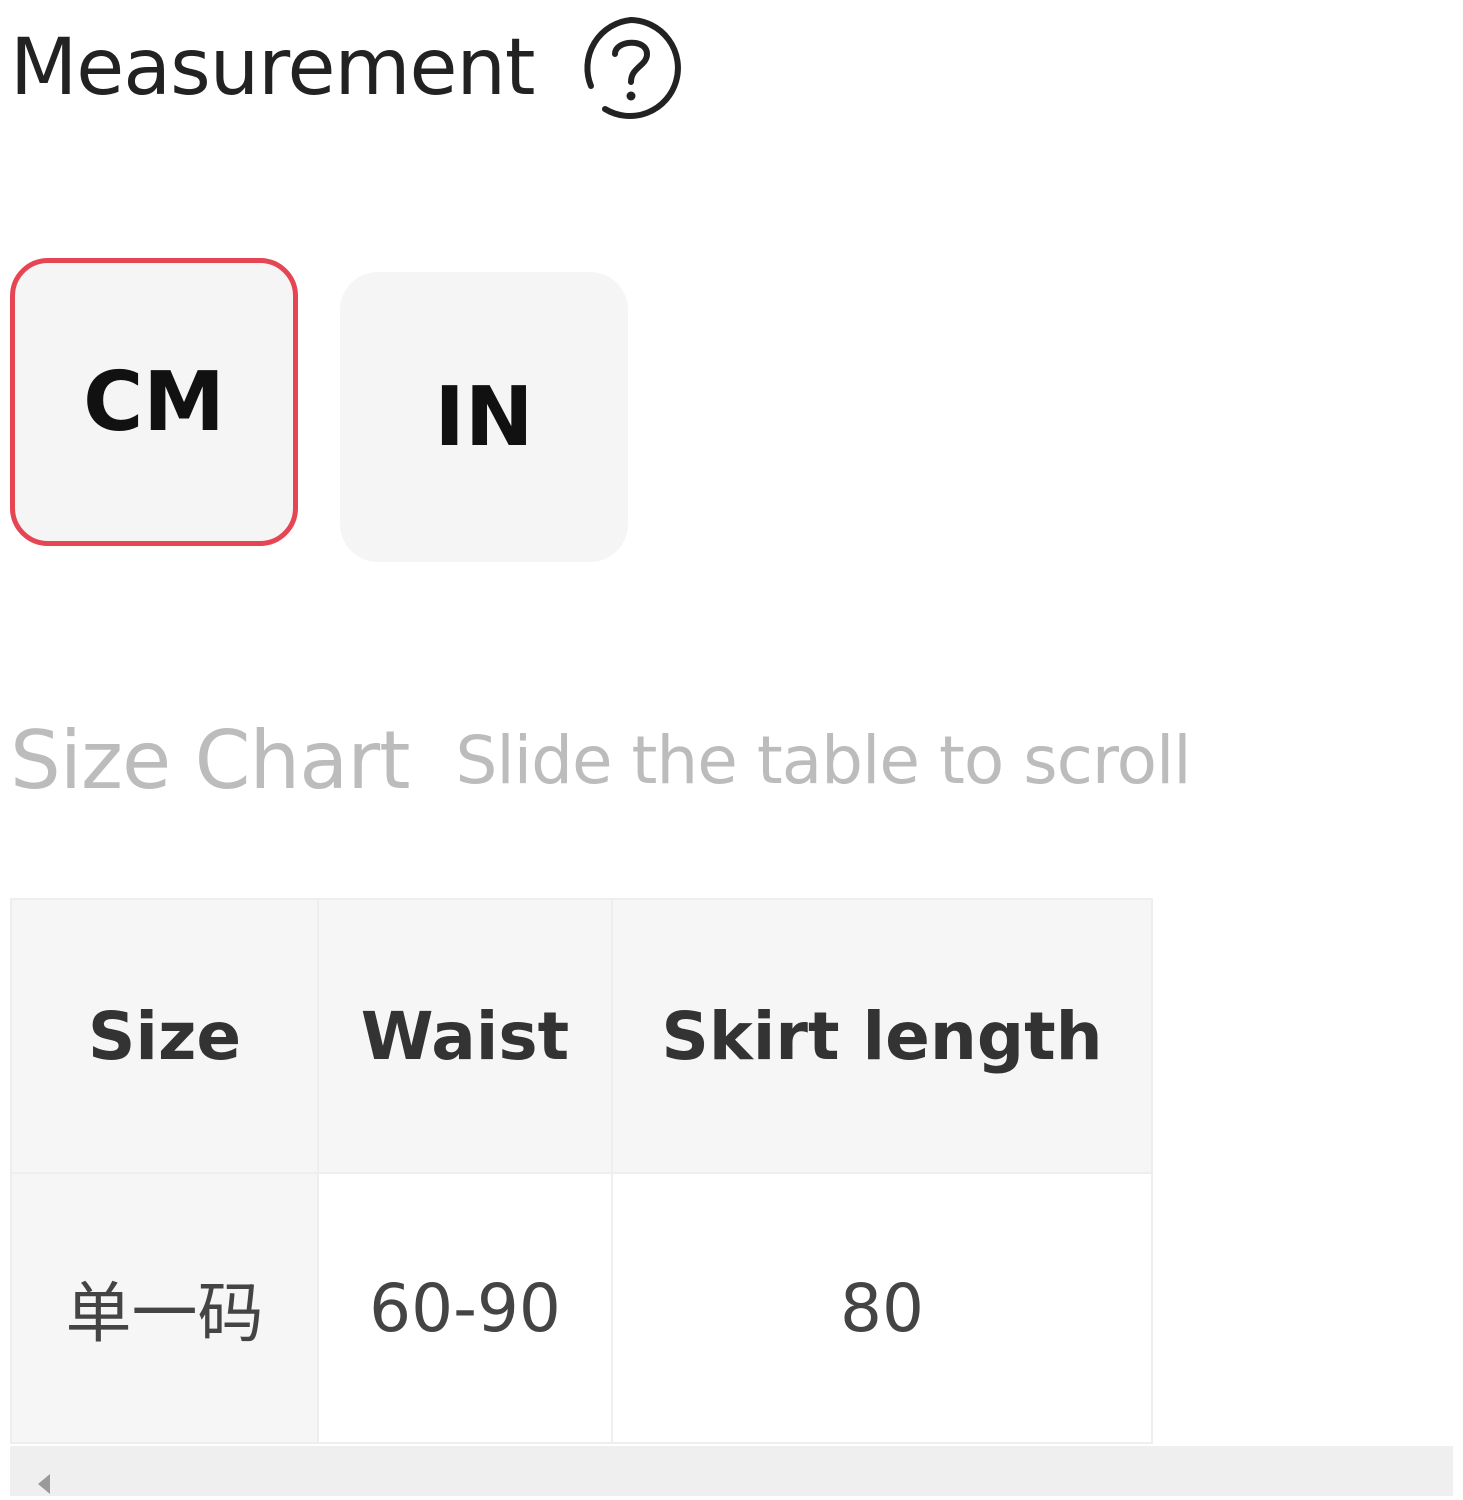 This screenshot has height=1500, width=1463. I want to click on unit-cm-button: CM, so click(154, 402).